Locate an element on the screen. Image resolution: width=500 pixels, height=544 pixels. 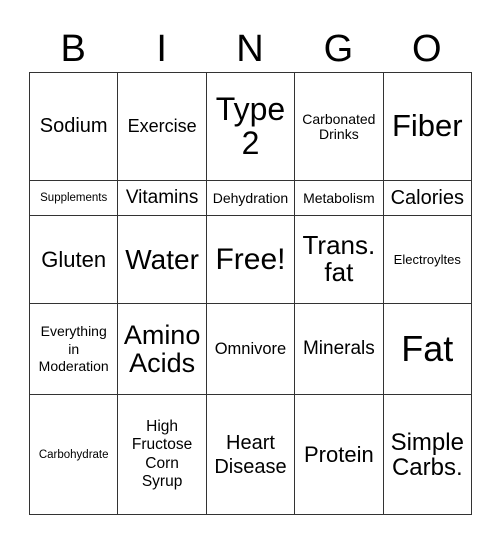
bingo-cell: Electroyltes is located at coordinates (427, 259).